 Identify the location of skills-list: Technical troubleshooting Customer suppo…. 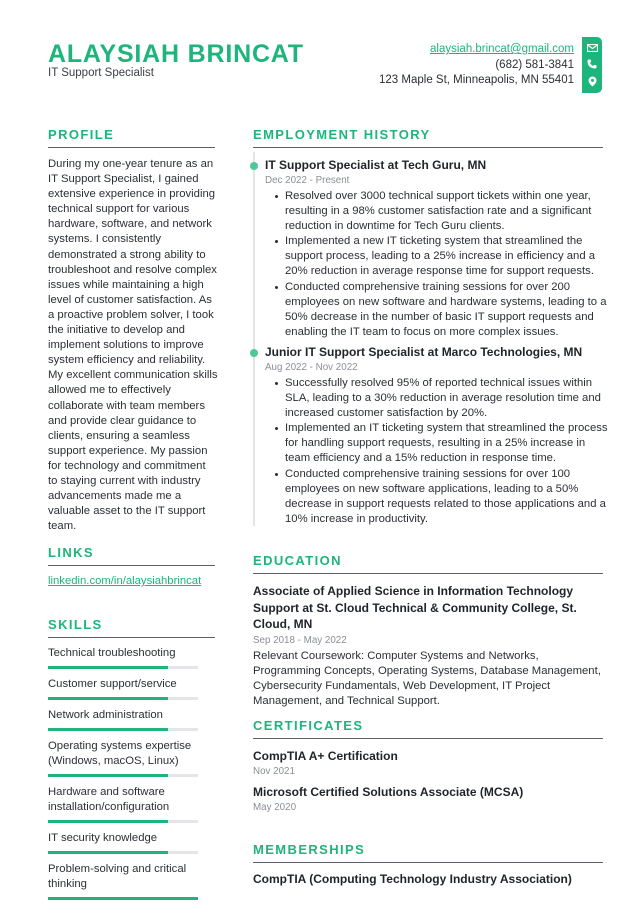
(124, 777).